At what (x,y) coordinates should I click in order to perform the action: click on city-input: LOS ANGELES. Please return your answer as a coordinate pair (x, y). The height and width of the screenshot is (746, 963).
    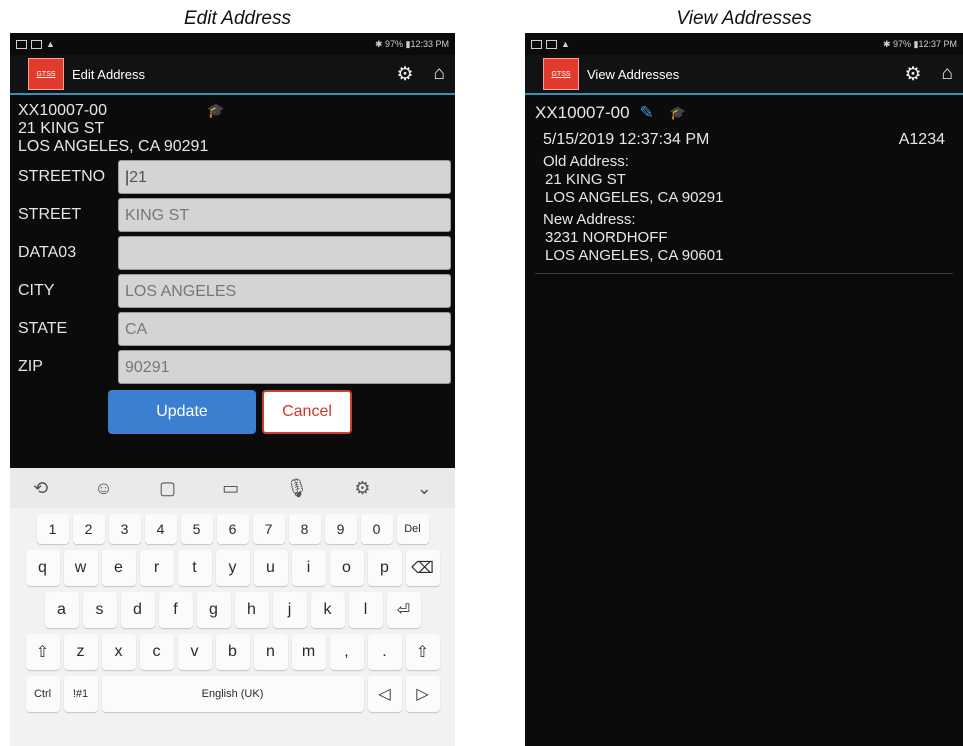
    Looking at the image, I should click on (284, 291).